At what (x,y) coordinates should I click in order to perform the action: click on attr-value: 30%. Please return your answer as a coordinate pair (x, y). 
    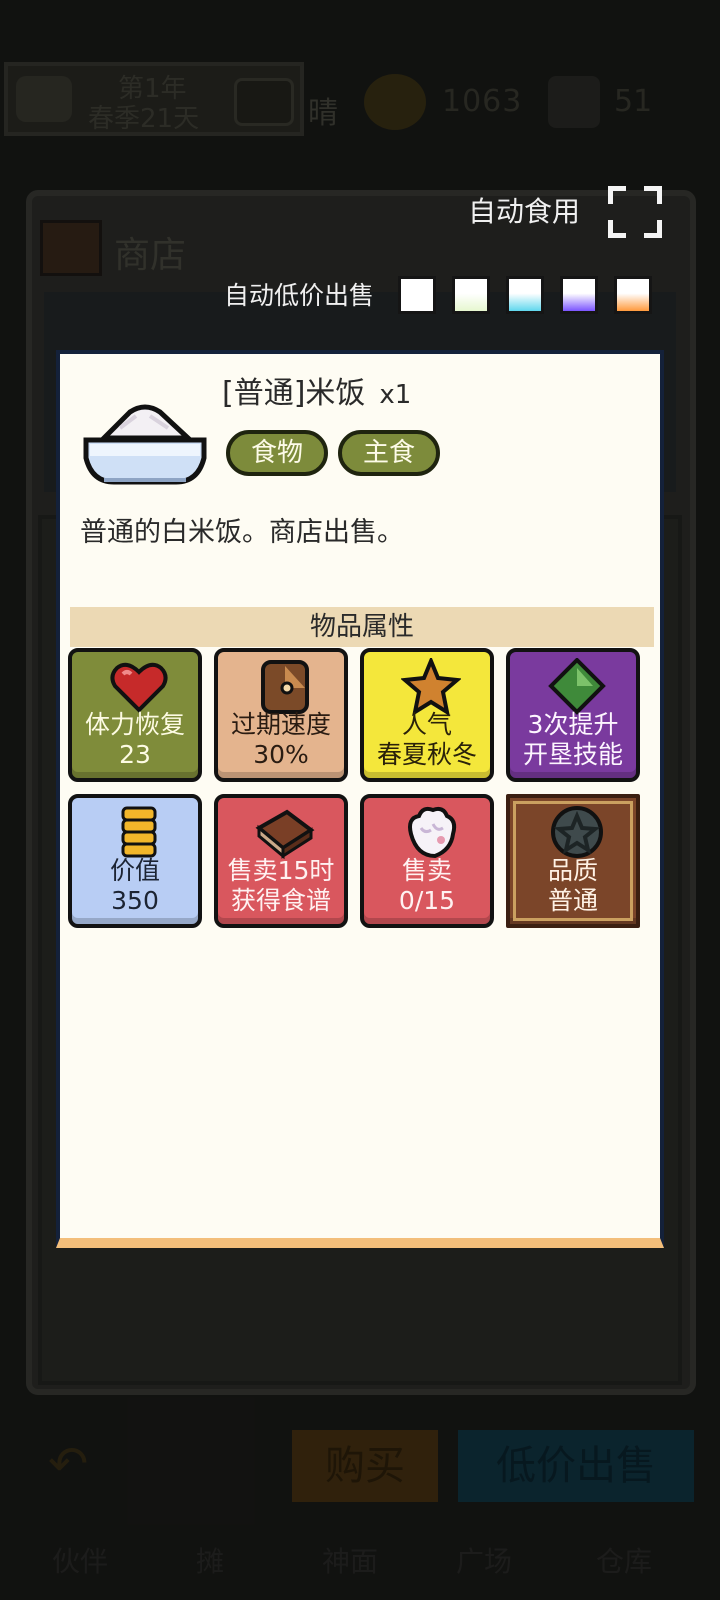
    Looking at the image, I should click on (281, 754).